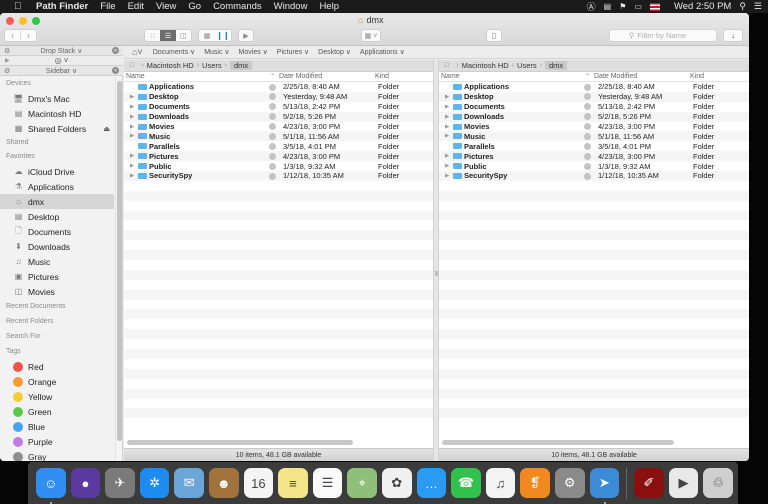 The height and width of the screenshot is (504, 768). I want to click on sidebar-tag-gray: Gray, so click(57, 455).